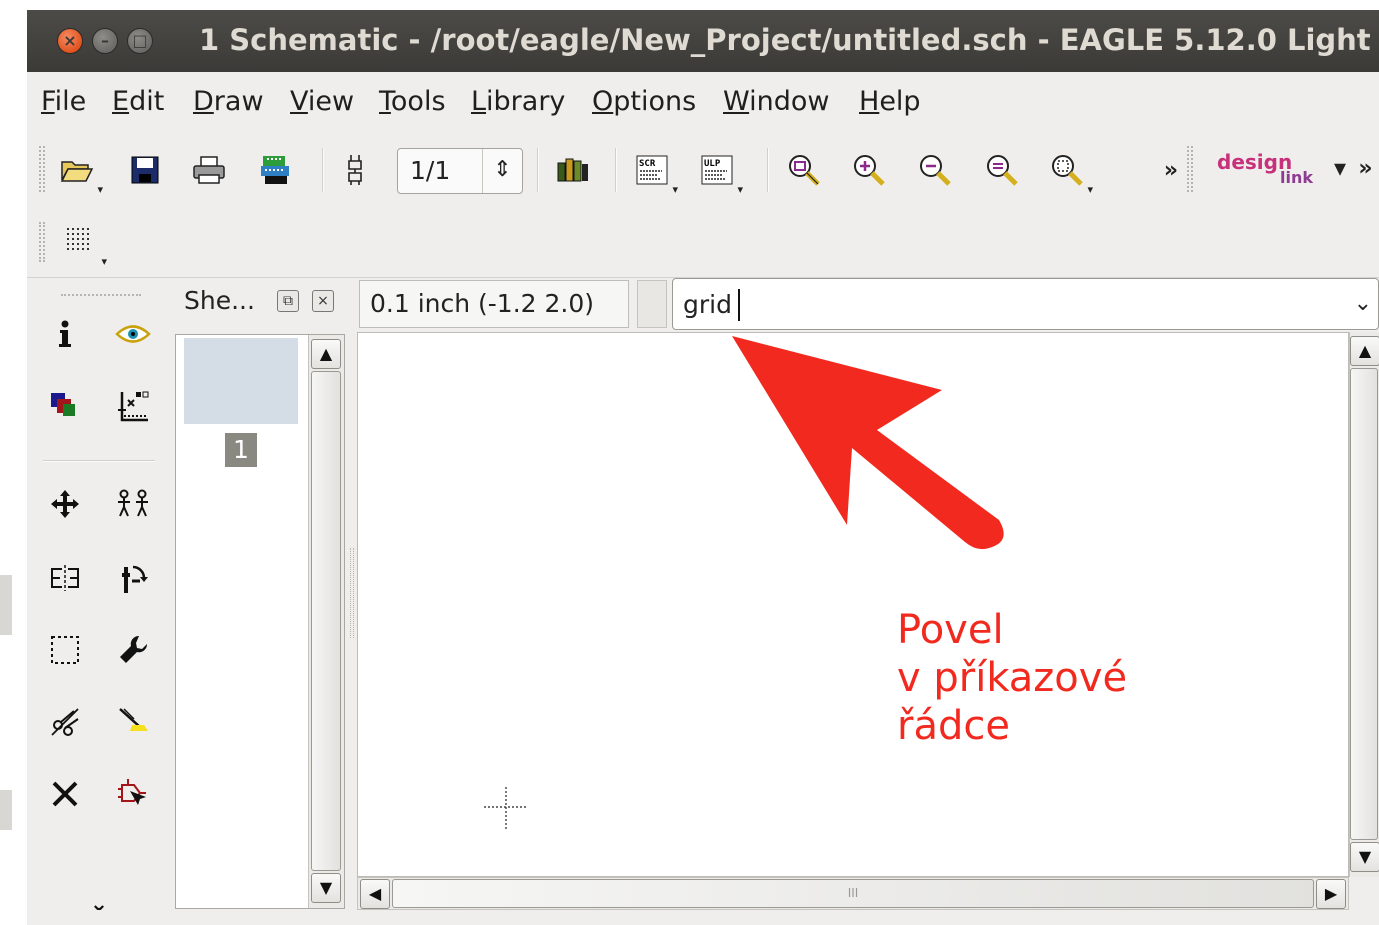  Describe the element at coordinates (65, 504) in the screenshot. I see `move-icon` at that location.